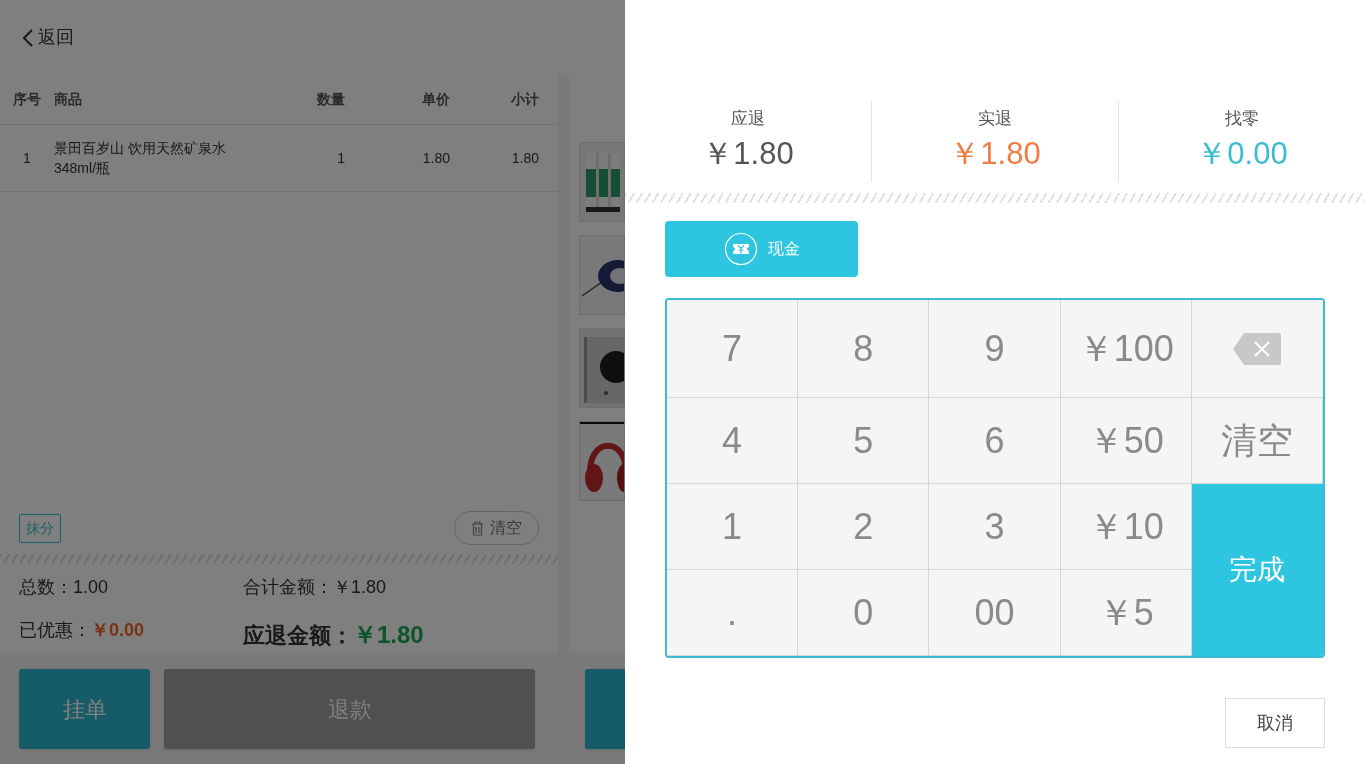 This screenshot has height=764, width=1365. Describe the element at coordinates (1275, 723) in the screenshot. I see `cancel-button: 取消` at that location.